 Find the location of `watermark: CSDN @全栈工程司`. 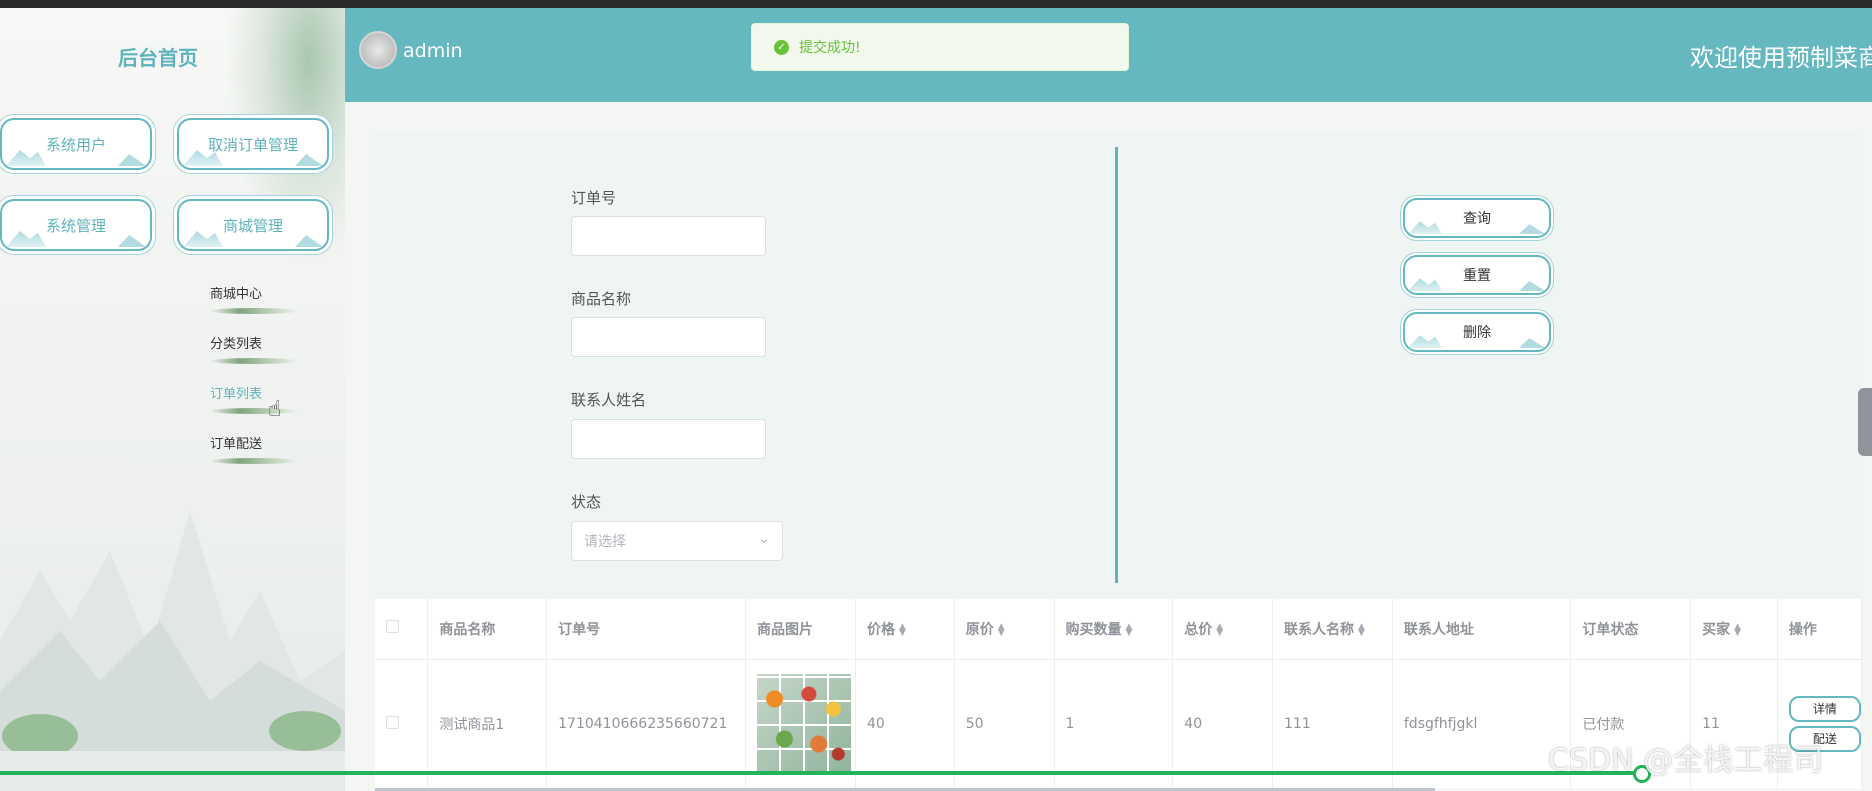

watermark: CSDN @全栈工程司 is located at coordinates (1686, 760).